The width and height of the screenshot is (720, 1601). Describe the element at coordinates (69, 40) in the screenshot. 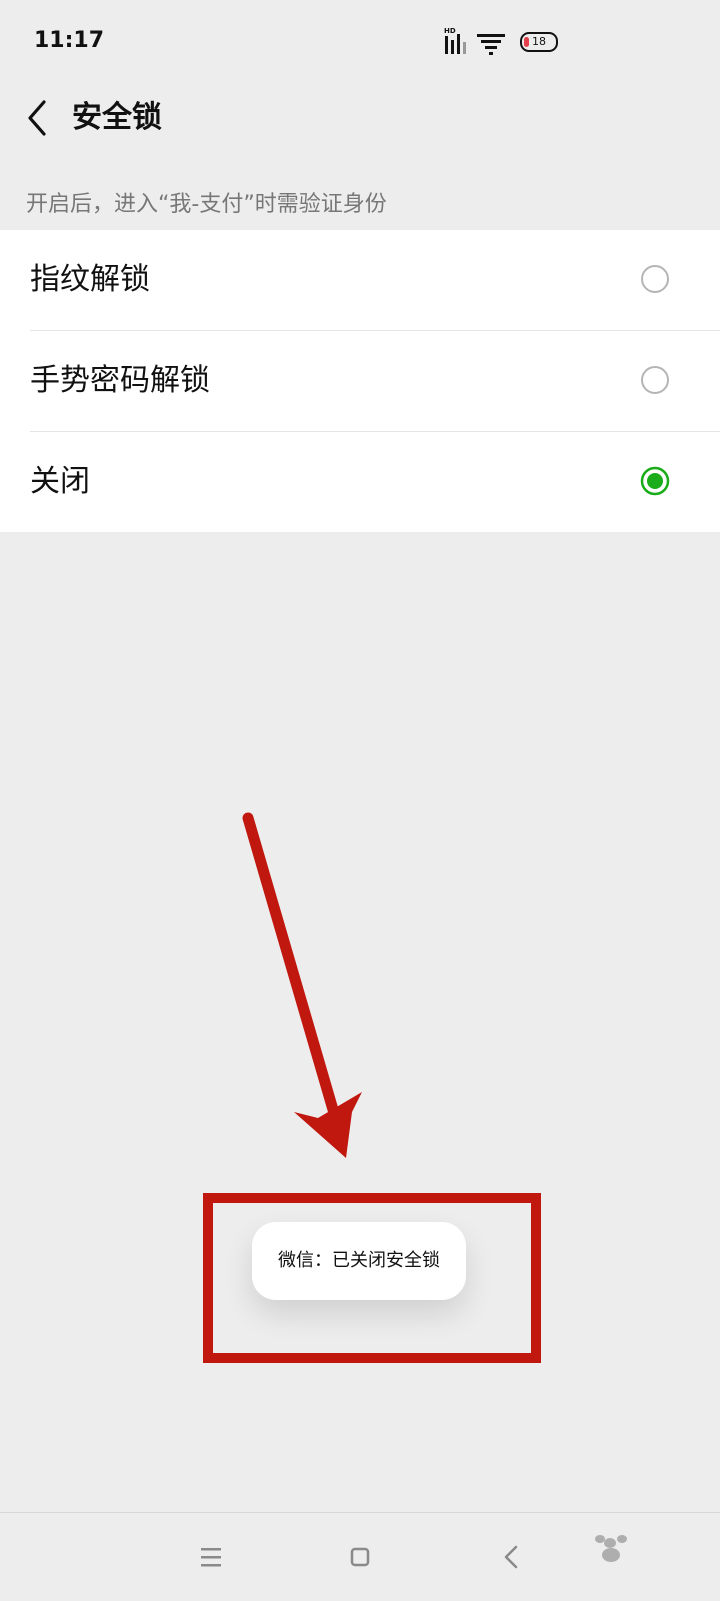

I see `status-time: 11:17` at that location.